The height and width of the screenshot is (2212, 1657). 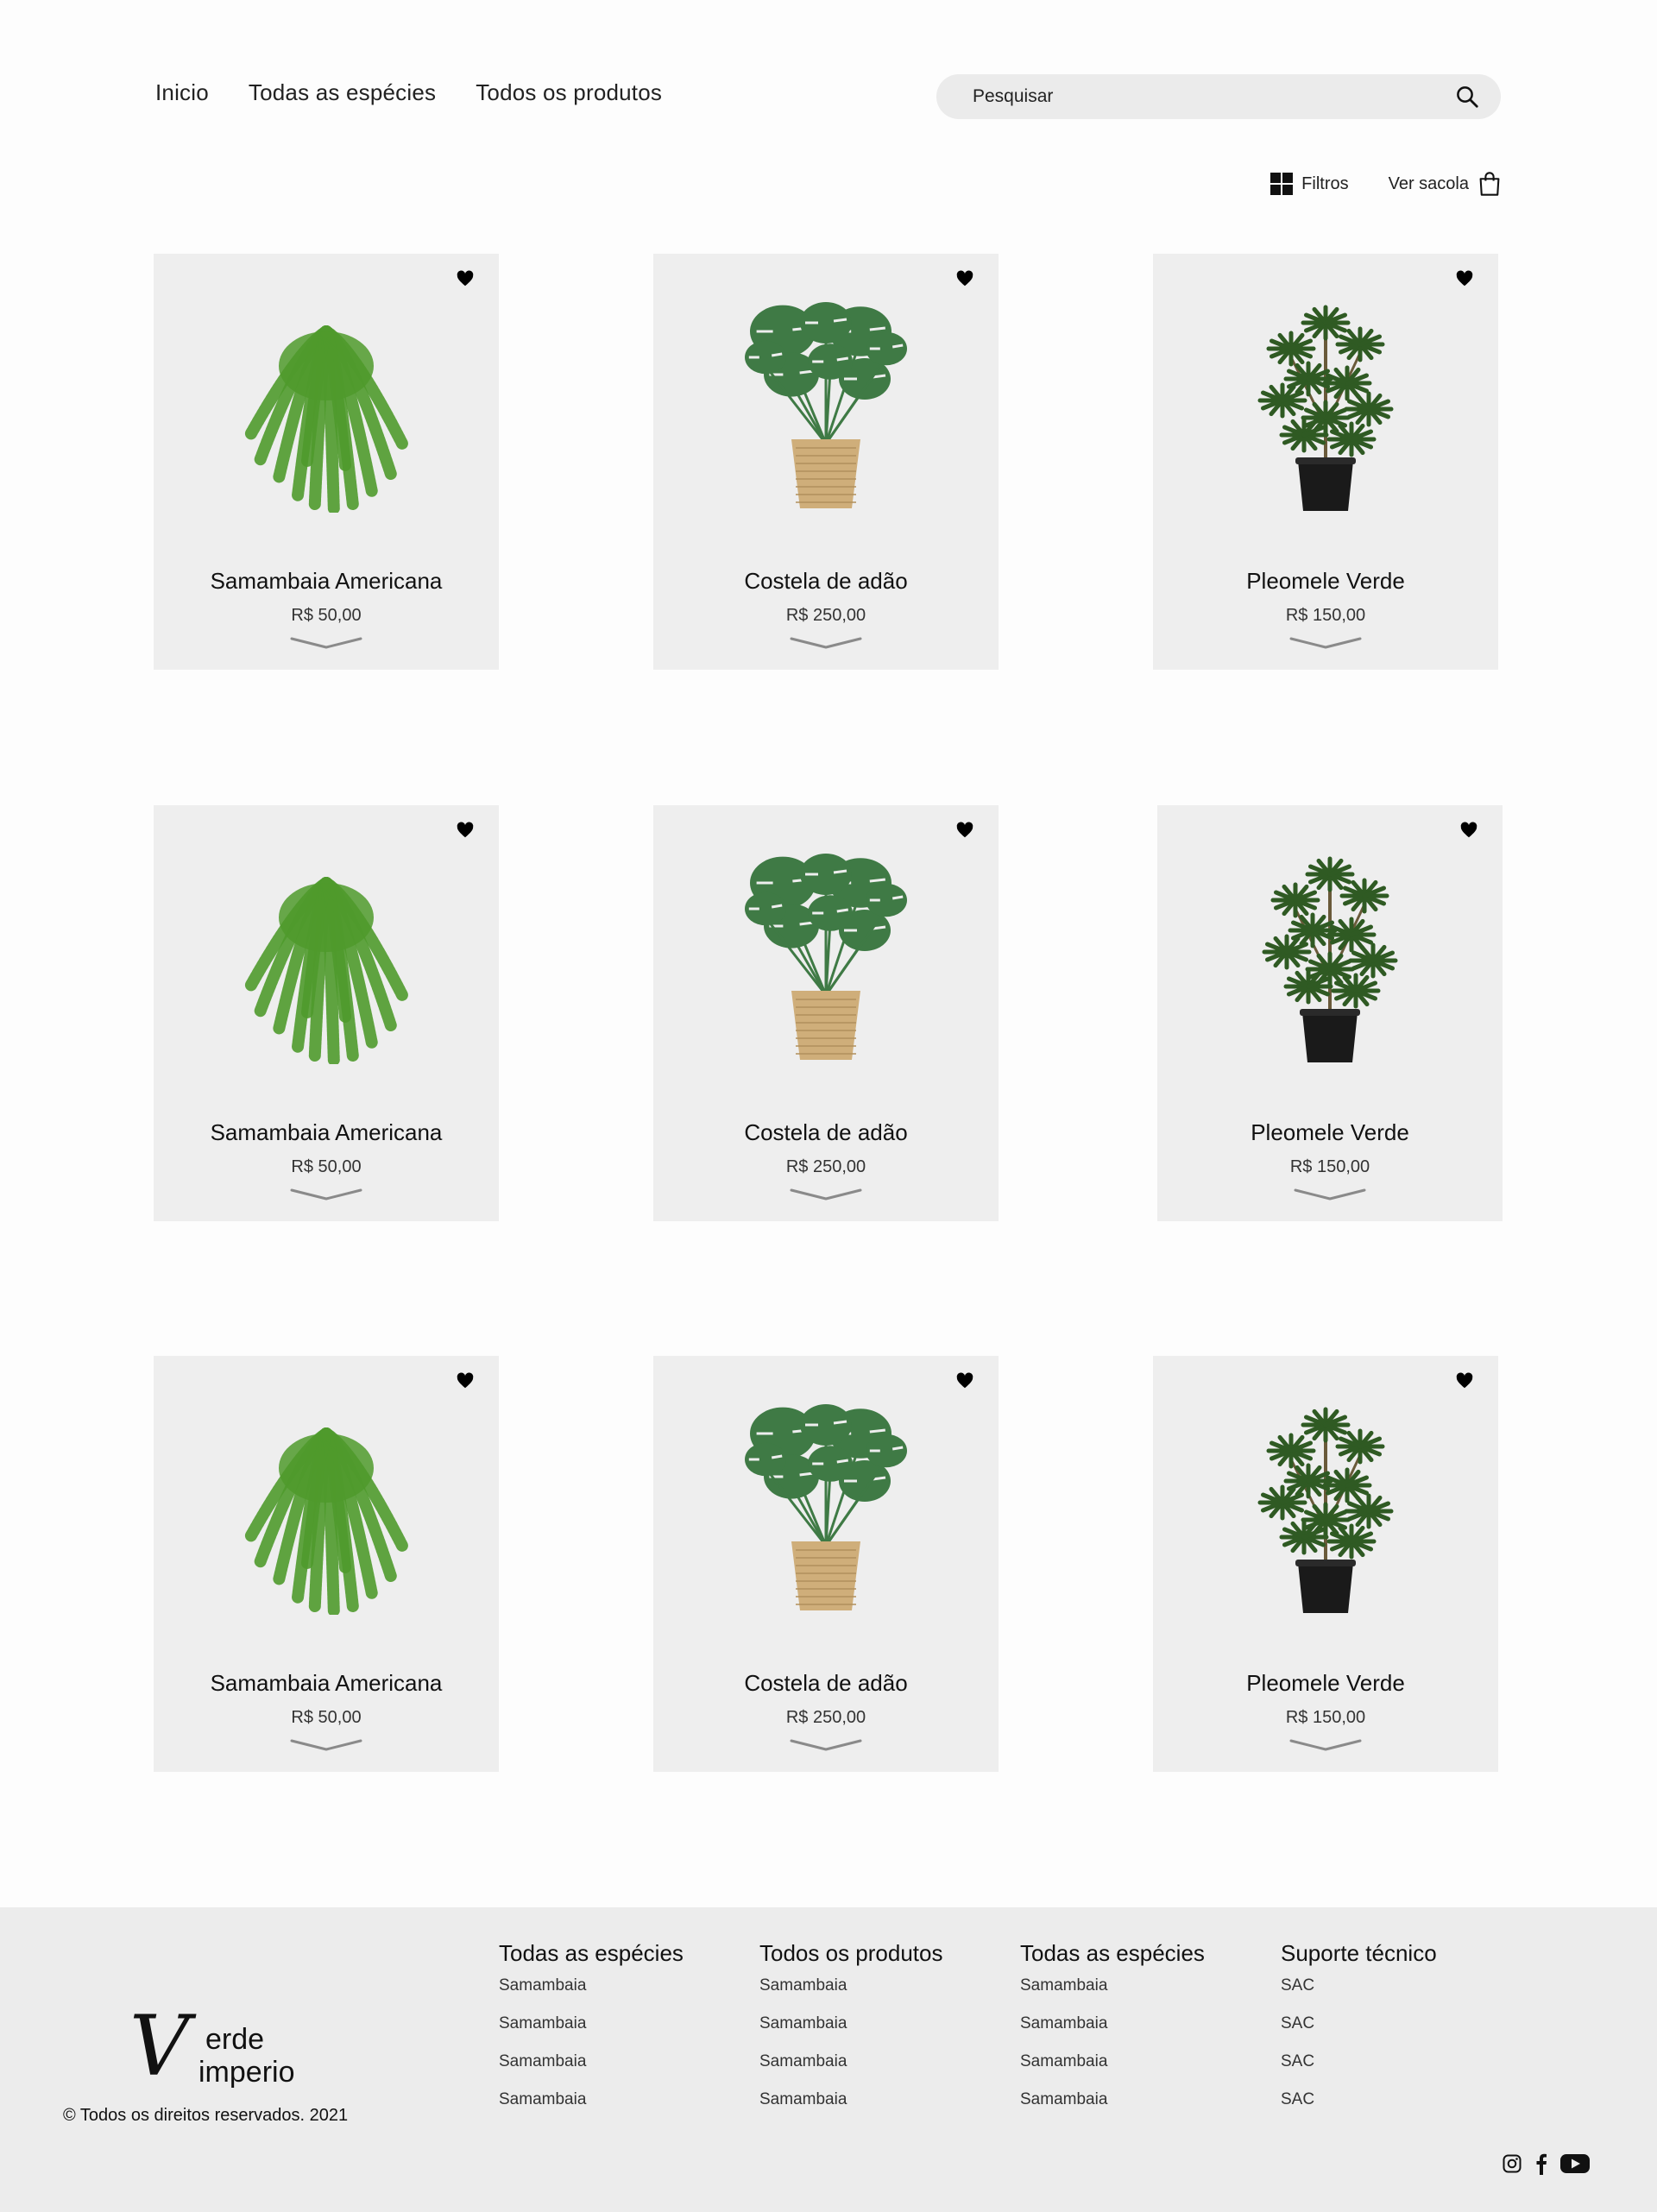 I want to click on search-icon, so click(x=1467, y=97).